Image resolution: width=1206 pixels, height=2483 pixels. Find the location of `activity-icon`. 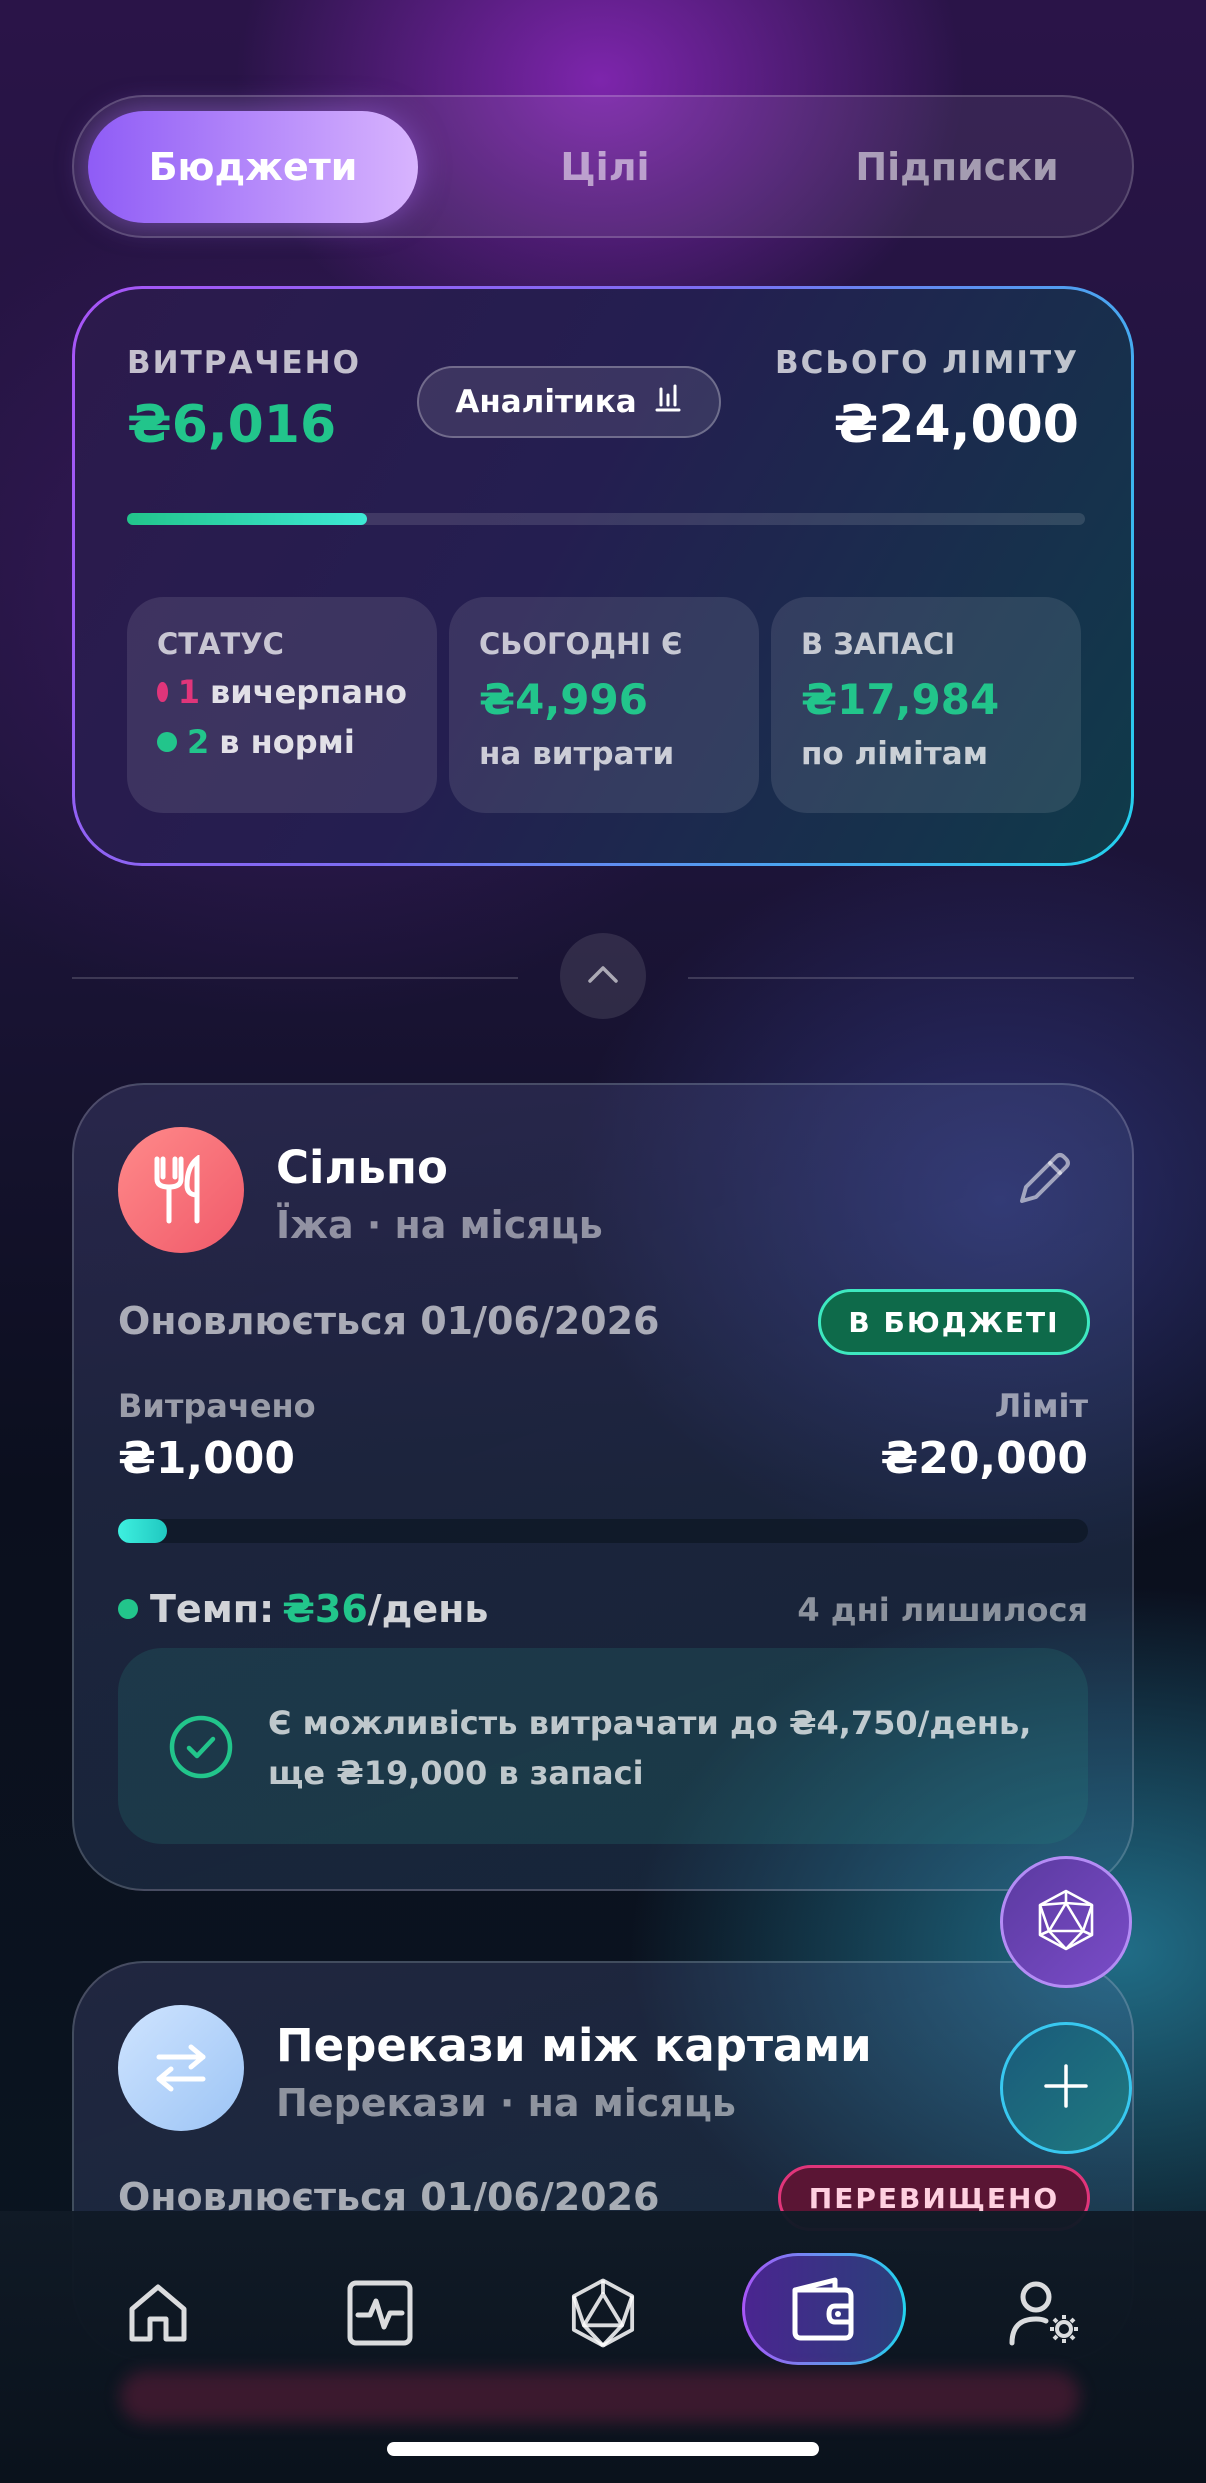

activity-icon is located at coordinates (380, 2313).